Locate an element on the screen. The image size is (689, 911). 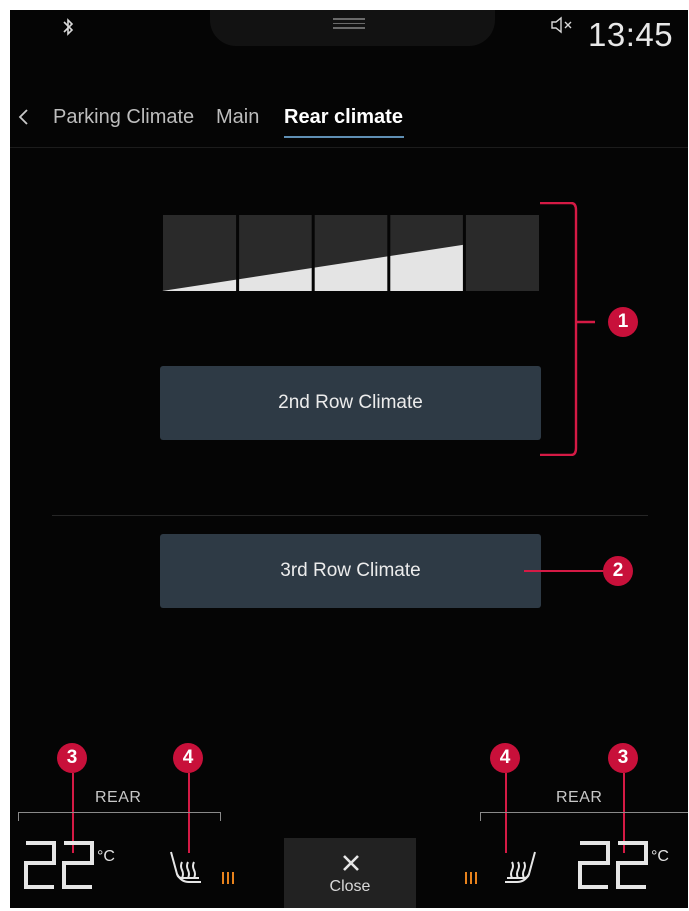
section-divider is located at coordinates (350, 515).